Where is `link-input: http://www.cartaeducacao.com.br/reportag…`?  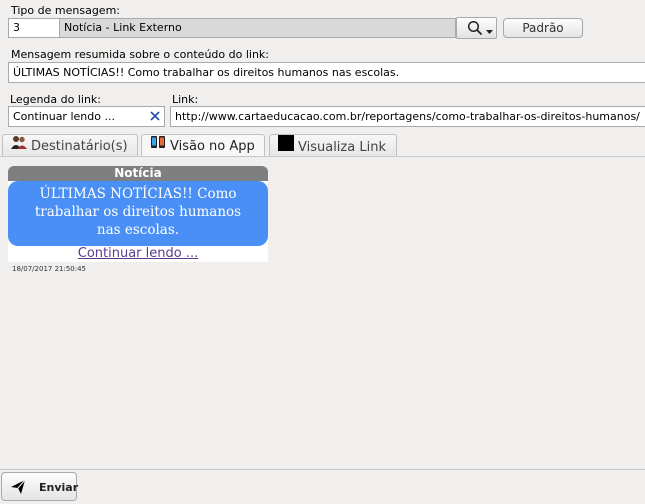 link-input: http://www.cartaeducacao.com.br/reportag… is located at coordinates (407, 116).